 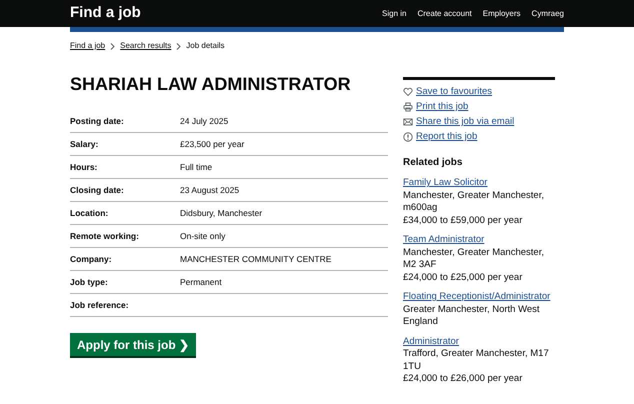 What do you see at coordinates (211, 84) in the screenshot?
I see `job-title: SHARIAH LAW ADMINISTRATOR` at bounding box center [211, 84].